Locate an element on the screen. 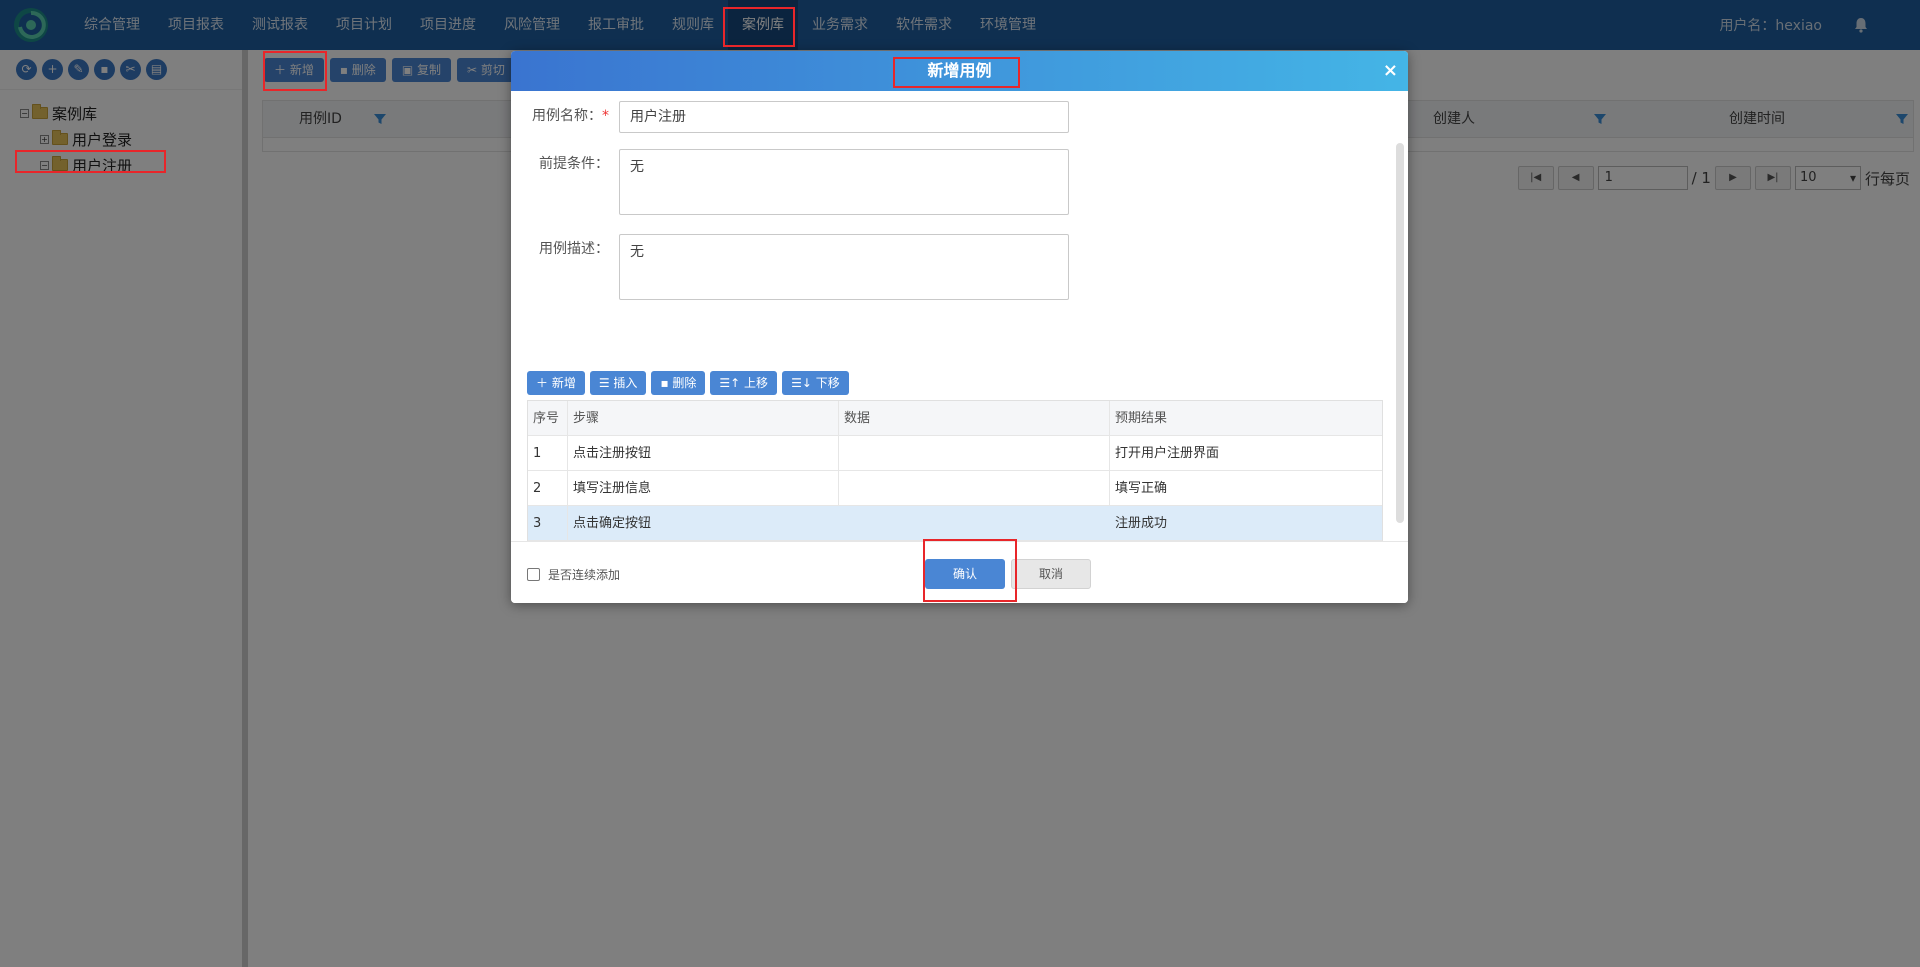 Image resolution: width=1920 pixels, height=967 pixels. description-row: 用例描述： 无 is located at coordinates (790, 267).